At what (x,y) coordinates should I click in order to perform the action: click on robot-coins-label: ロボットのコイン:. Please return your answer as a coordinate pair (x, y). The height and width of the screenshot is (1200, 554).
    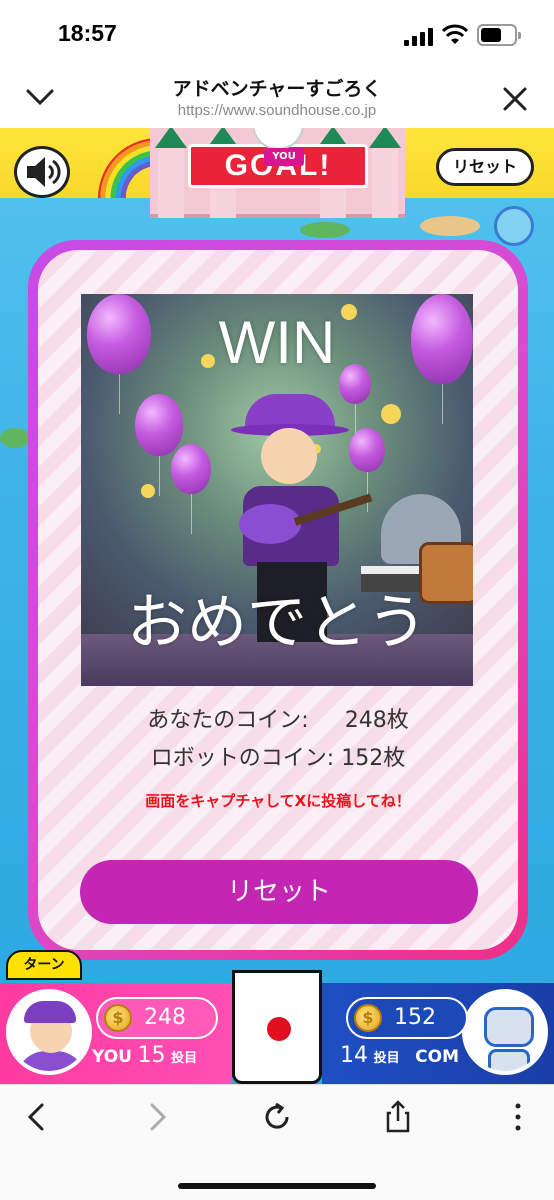
    Looking at the image, I should click on (242, 758).